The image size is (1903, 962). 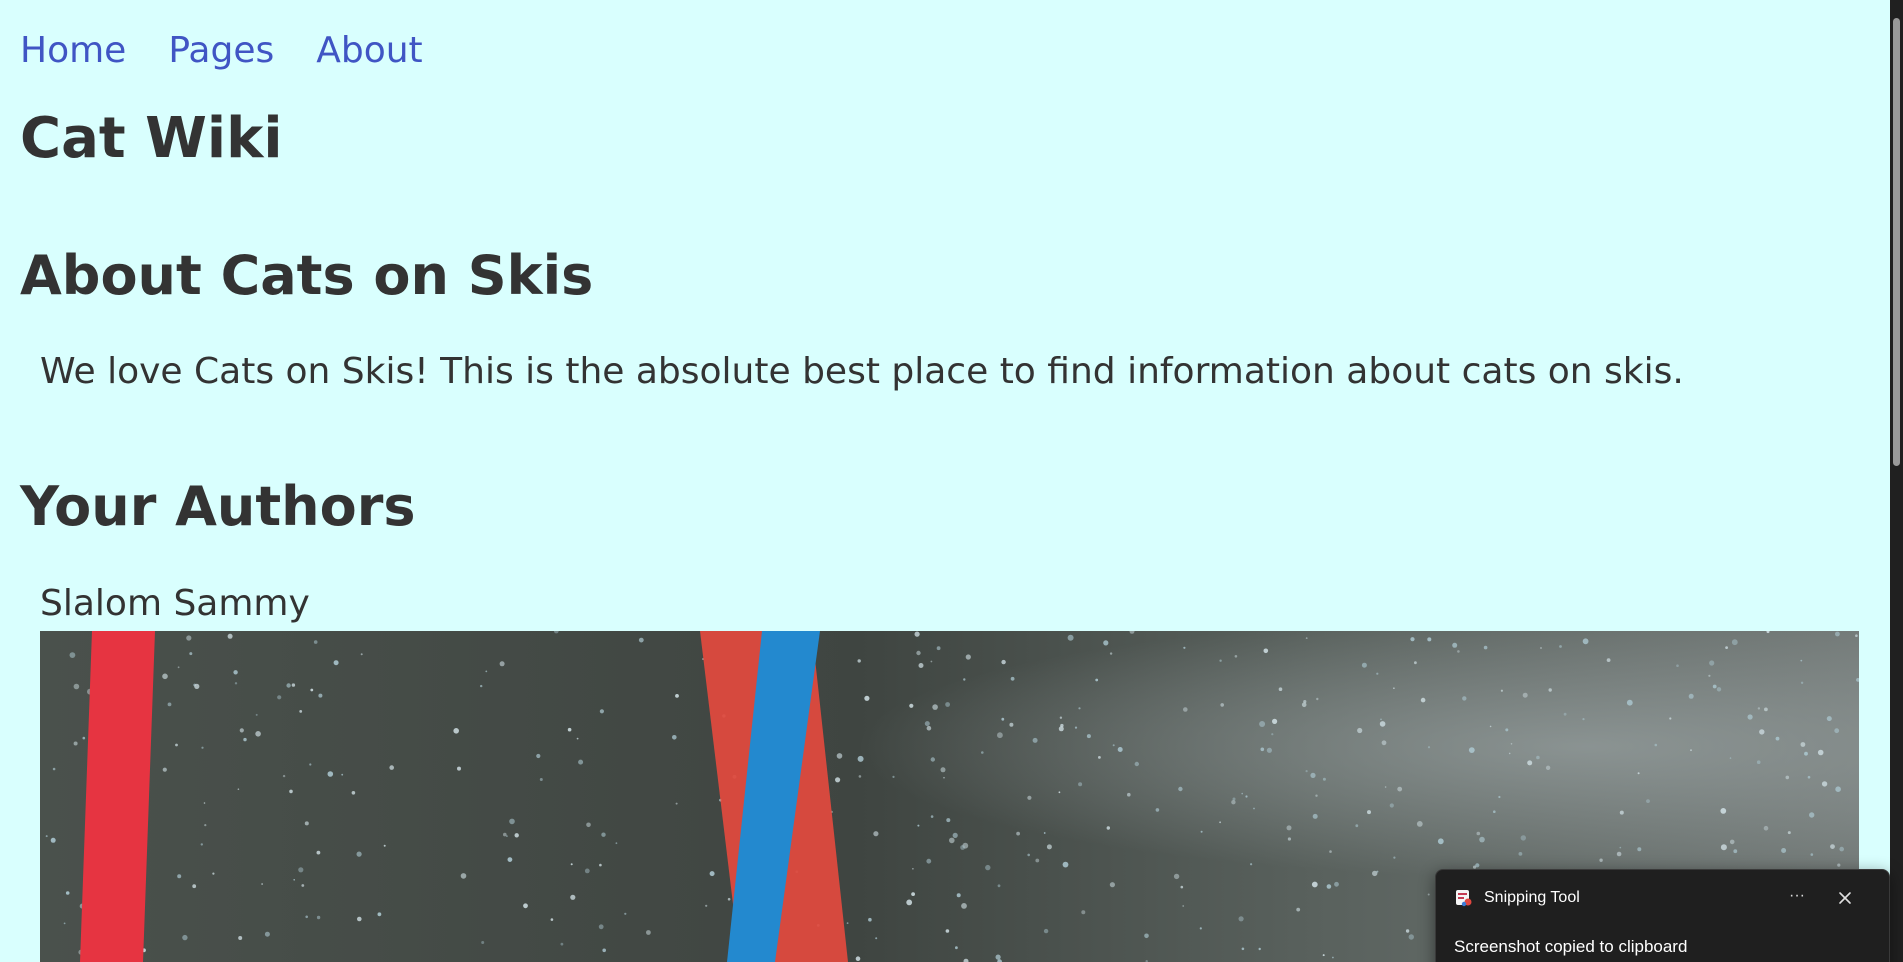 What do you see at coordinates (73, 51) in the screenshot?
I see `nav-link-home: Home` at bounding box center [73, 51].